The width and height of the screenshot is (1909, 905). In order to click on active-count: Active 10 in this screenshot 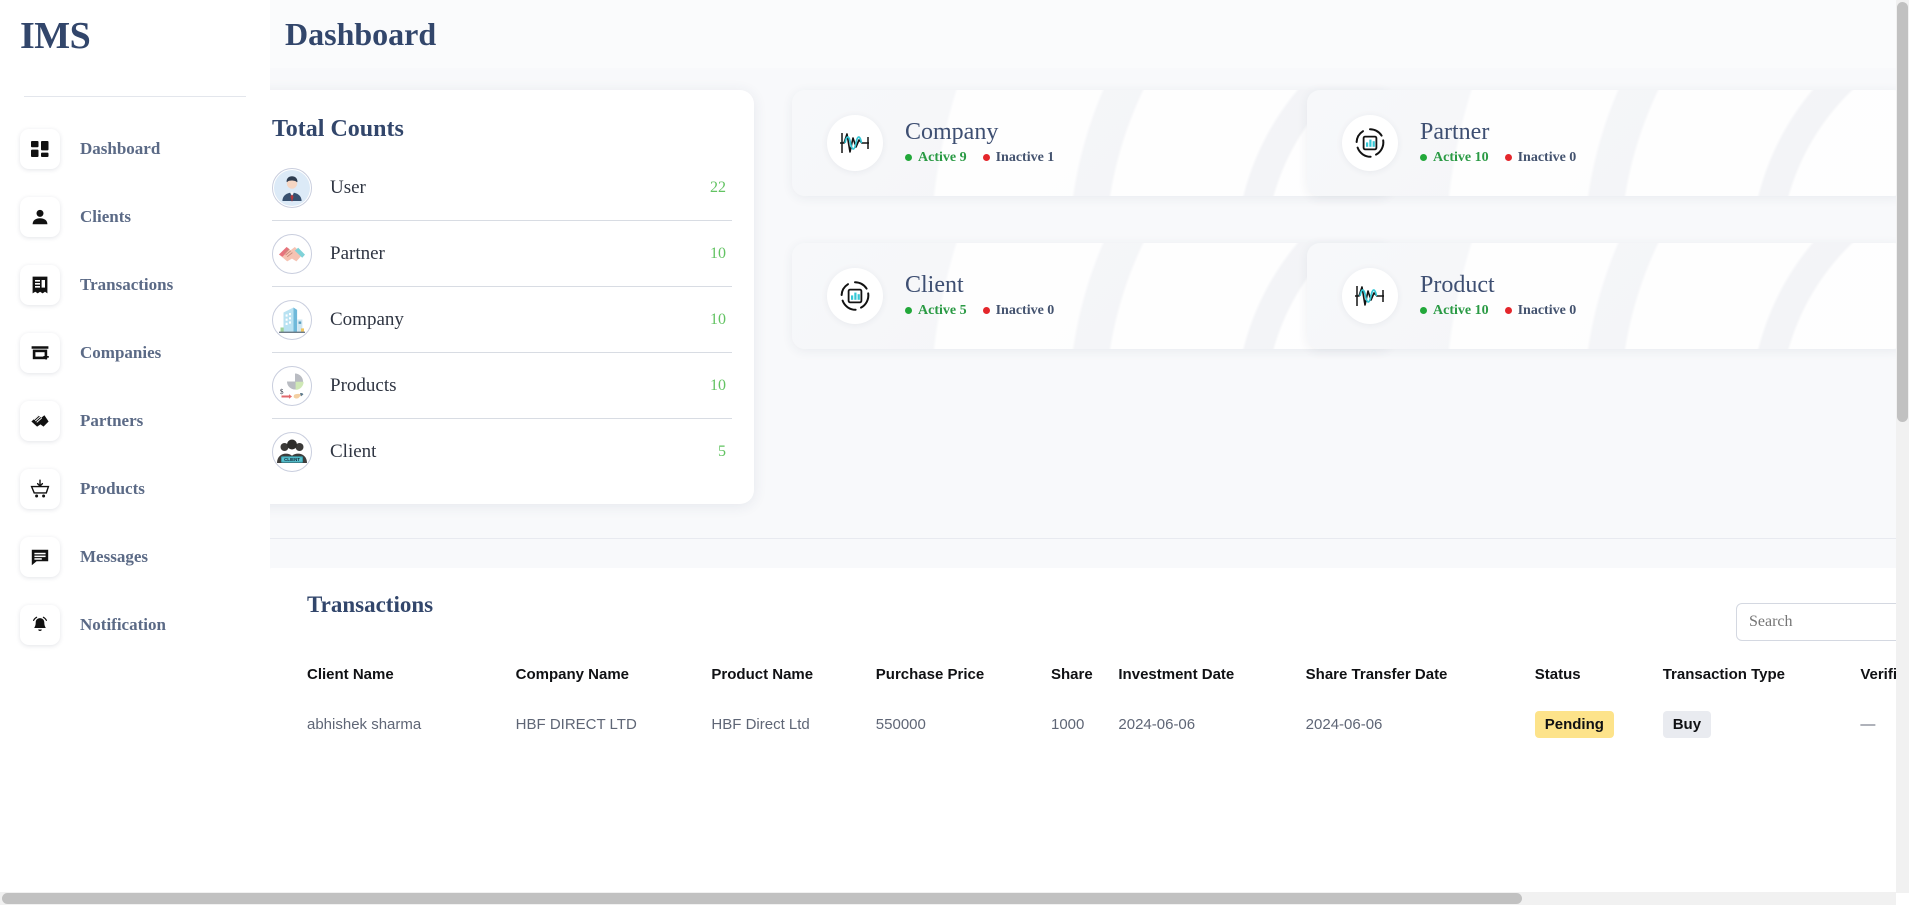, I will do `click(1461, 157)`.